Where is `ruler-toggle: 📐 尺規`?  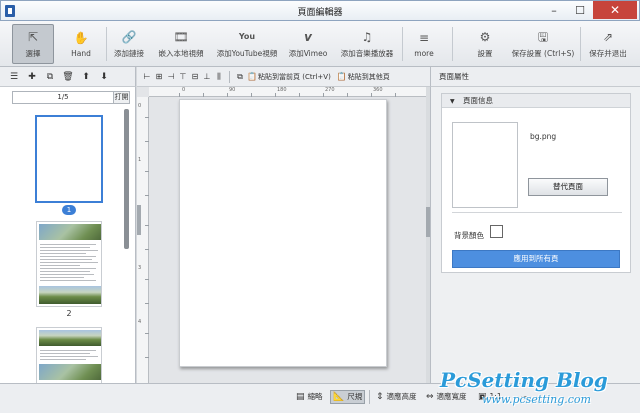
ruler-toggle: 📐 尺規 is located at coordinates (348, 397).